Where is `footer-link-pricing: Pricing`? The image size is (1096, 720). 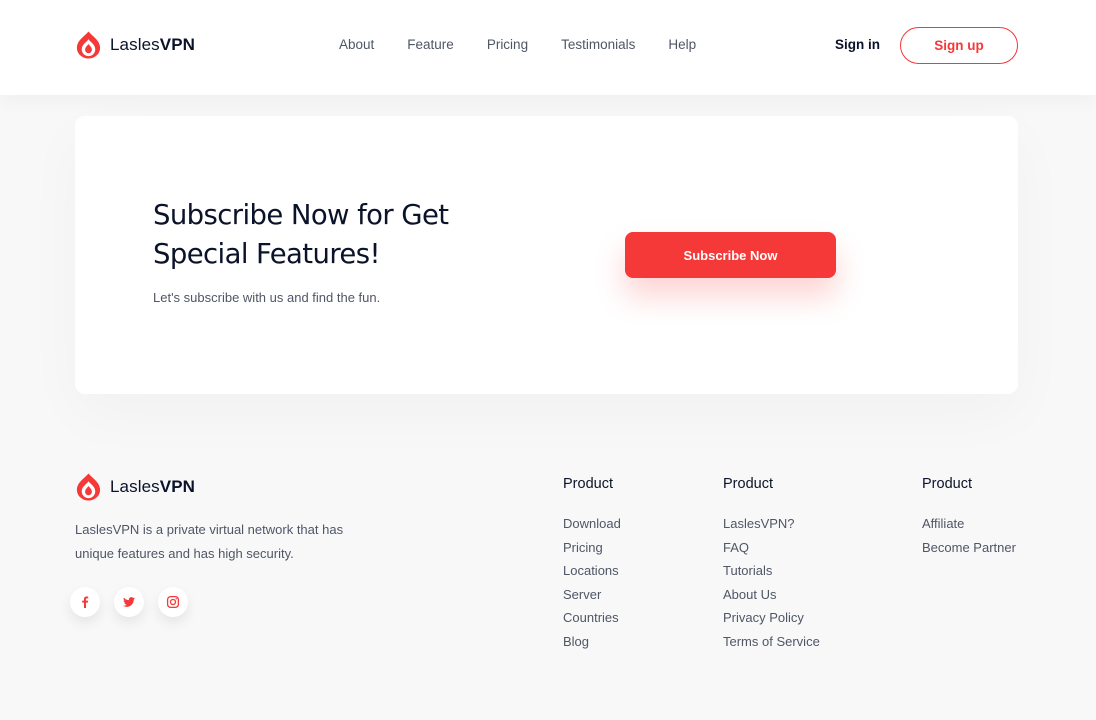 footer-link-pricing: Pricing is located at coordinates (592, 552).